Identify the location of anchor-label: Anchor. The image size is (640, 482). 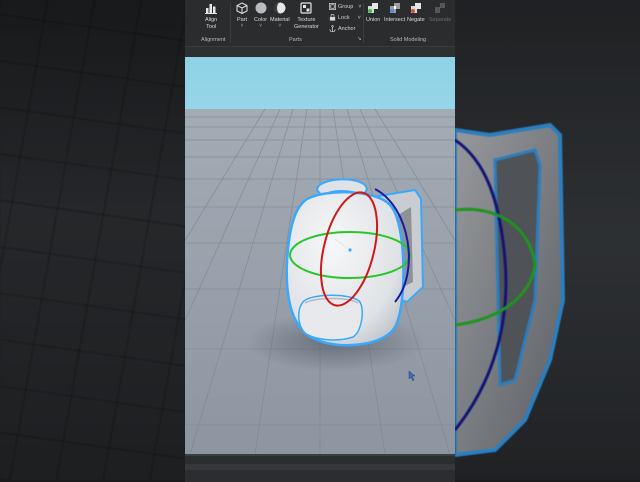
(347, 28).